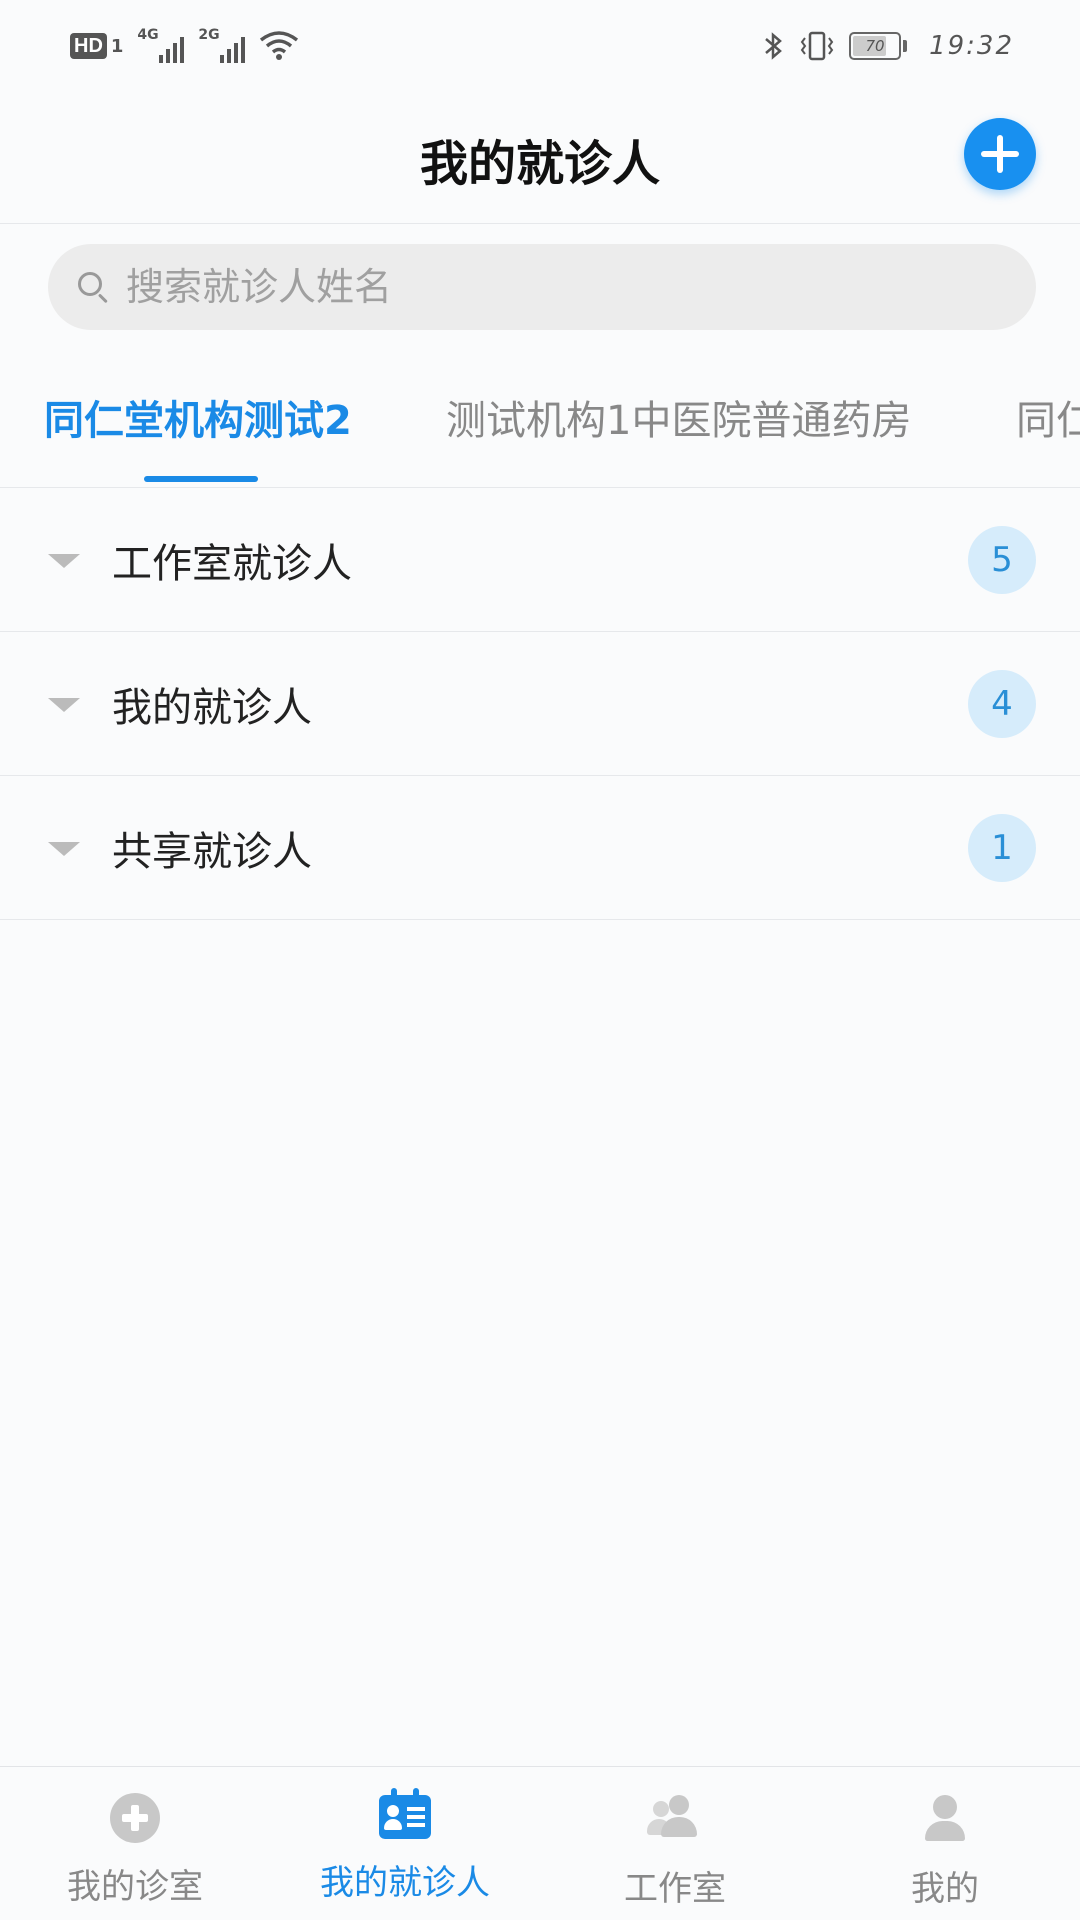 The width and height of the screenshot is (1080, 1920). Describe the element at coordinates (212, 707) in the screenshot. I see `group-label: 我的就诊人` at that location.